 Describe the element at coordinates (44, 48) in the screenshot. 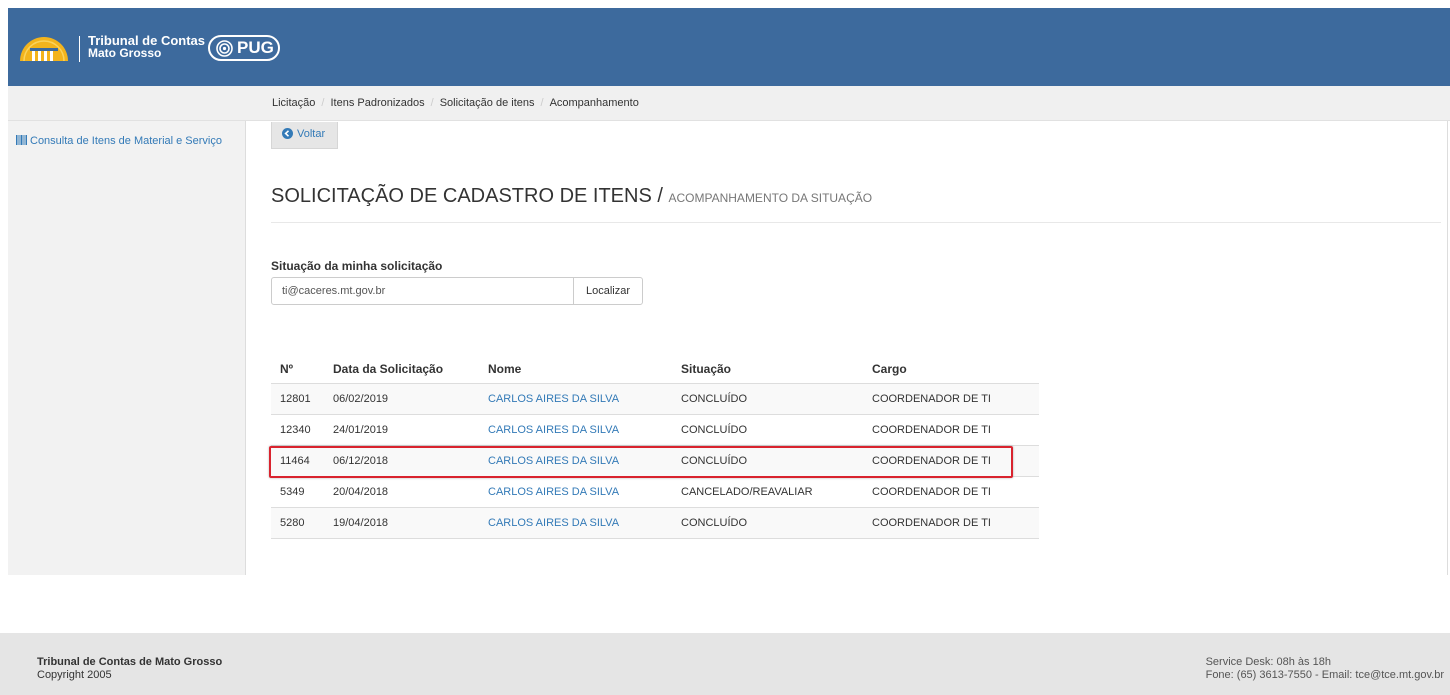

I see `tribunal-logo-icon` at that location.